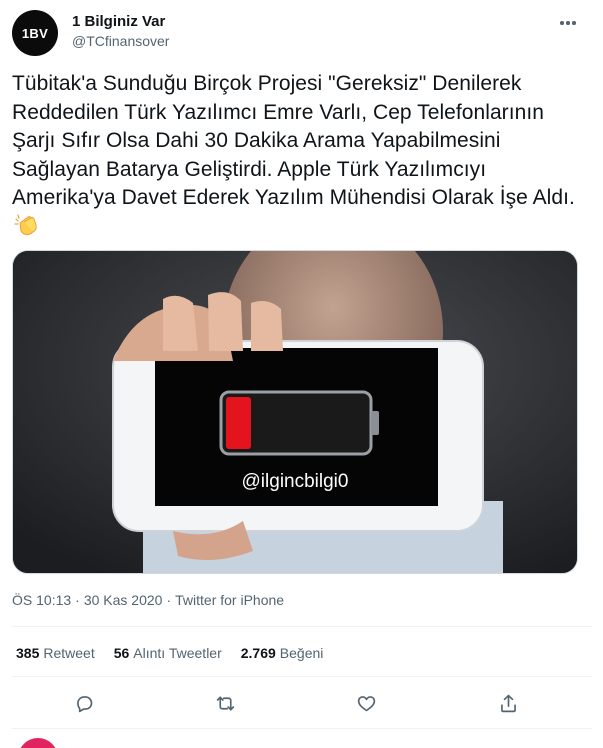  What do you see at coordinates (229, 600) in the screenshot?
I see `tweet-source: Twitter for iPhone` at bounding box center [229, 600].